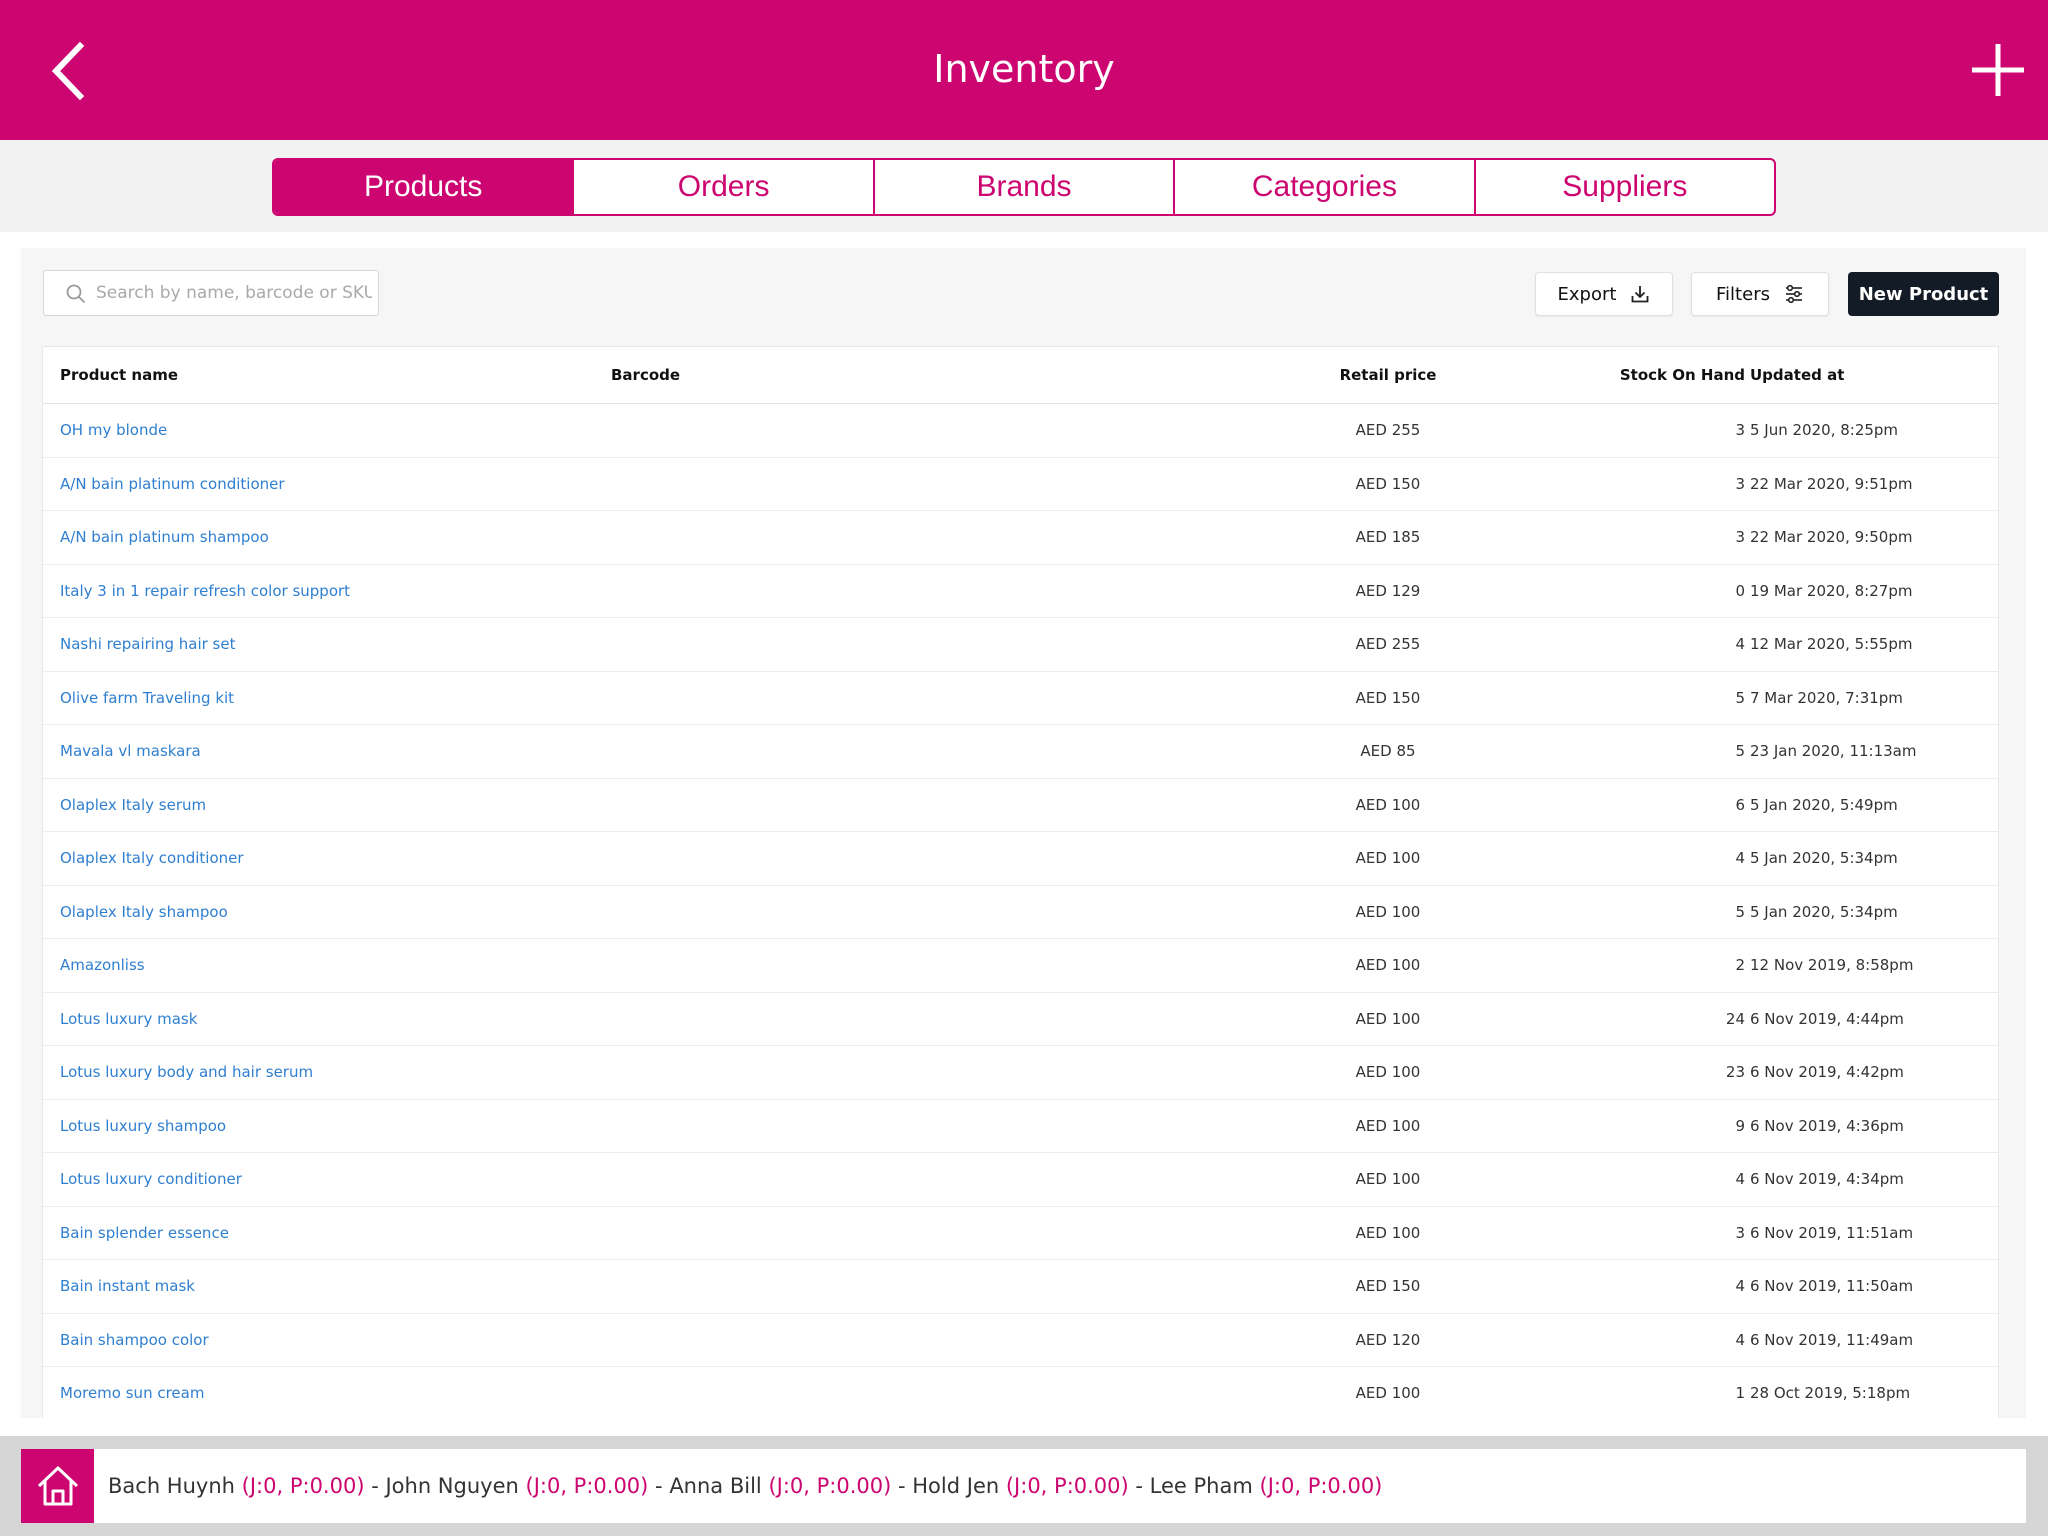 Image resolution: width=2048 pixels, height=1536 pixels. What do you see at coordinates (234, 293) in the screenshot?
I see `search-input` at bounding box center [234, 293].